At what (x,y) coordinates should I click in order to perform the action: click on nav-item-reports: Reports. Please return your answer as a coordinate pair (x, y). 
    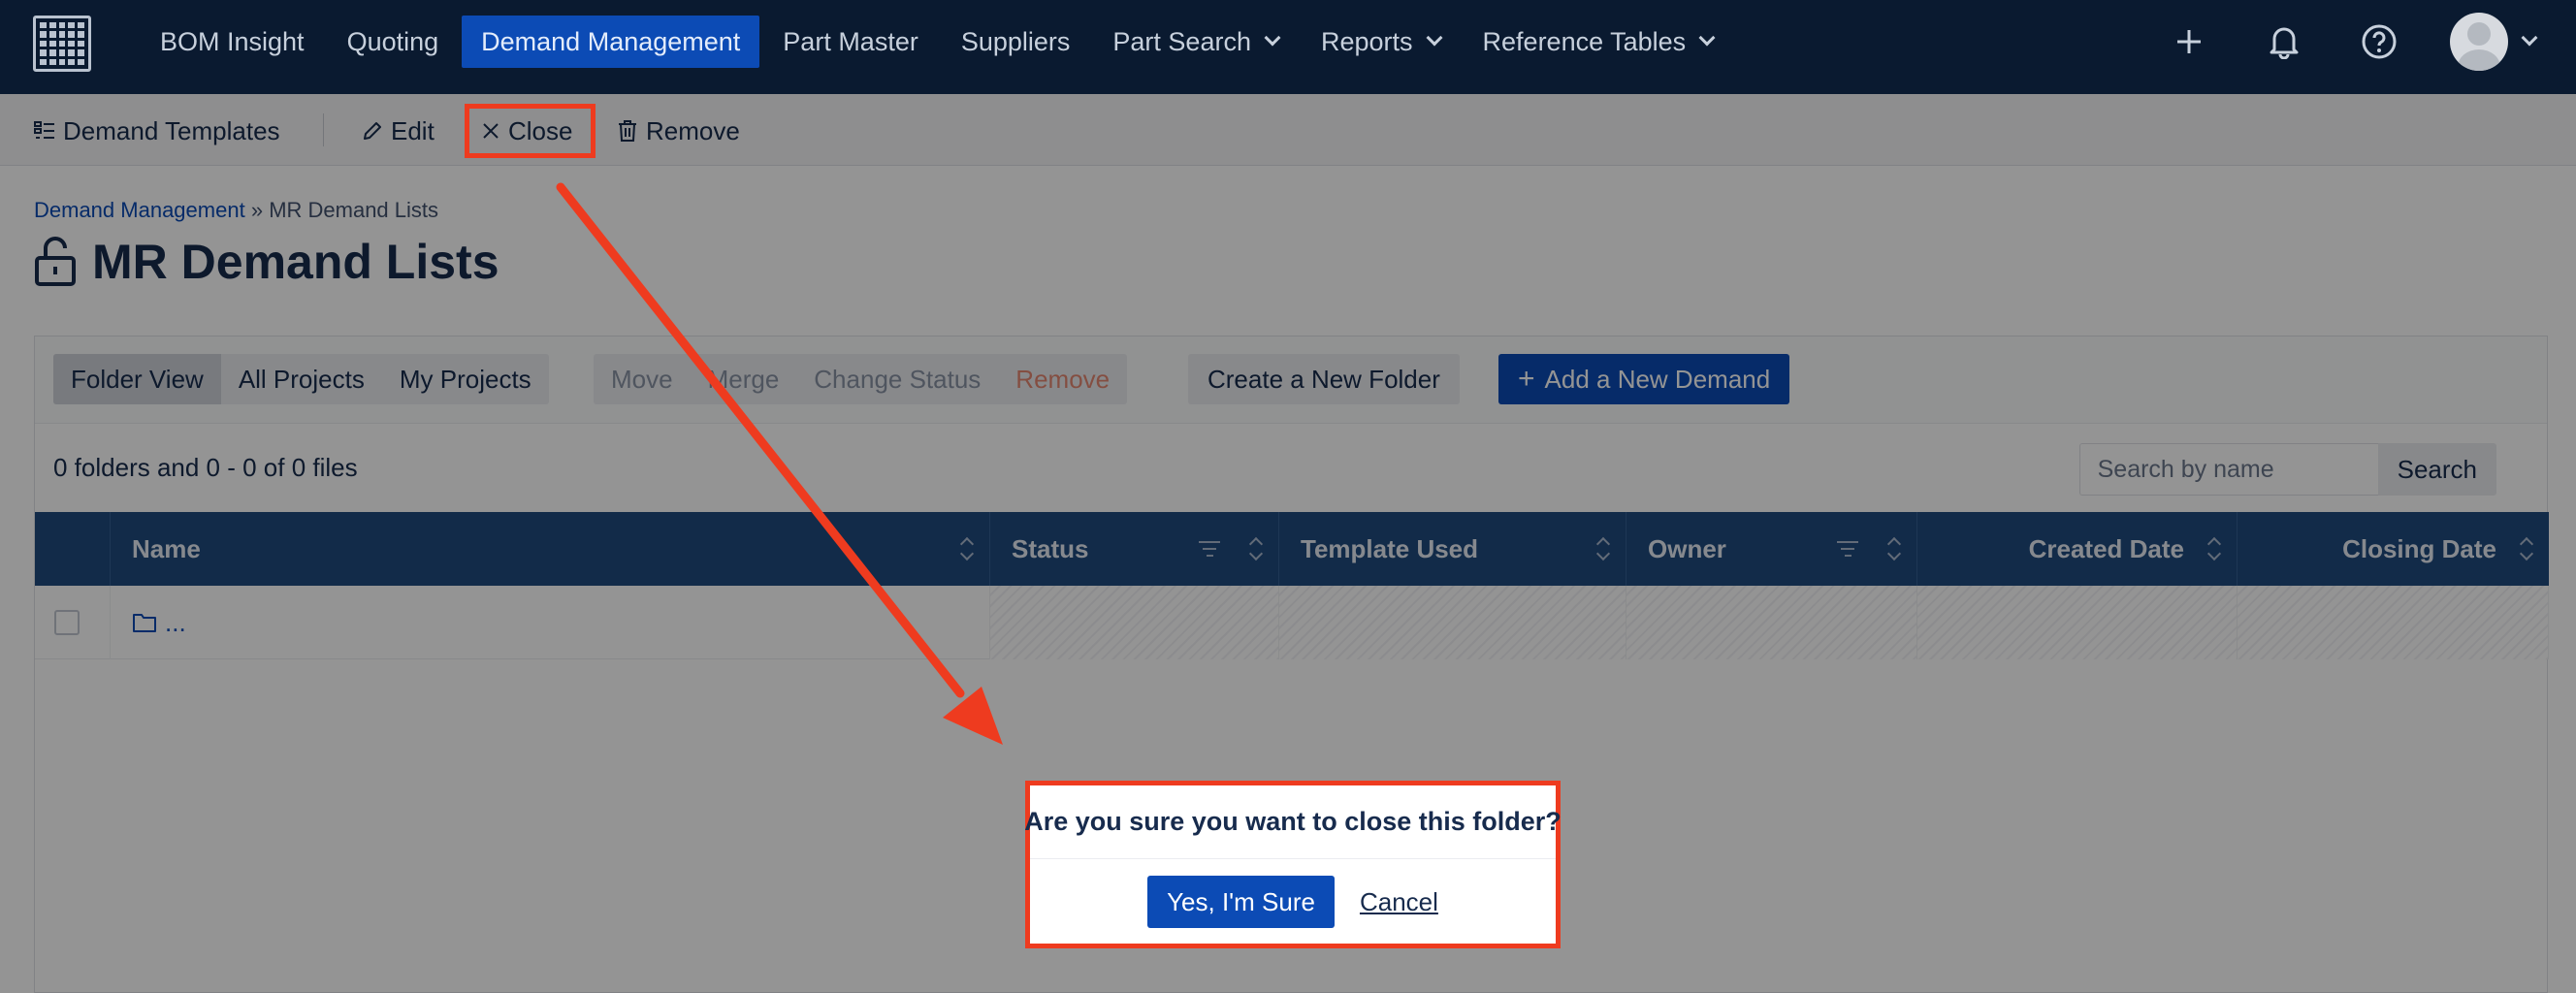
    Looking at the image, I should click on (1381, 42).